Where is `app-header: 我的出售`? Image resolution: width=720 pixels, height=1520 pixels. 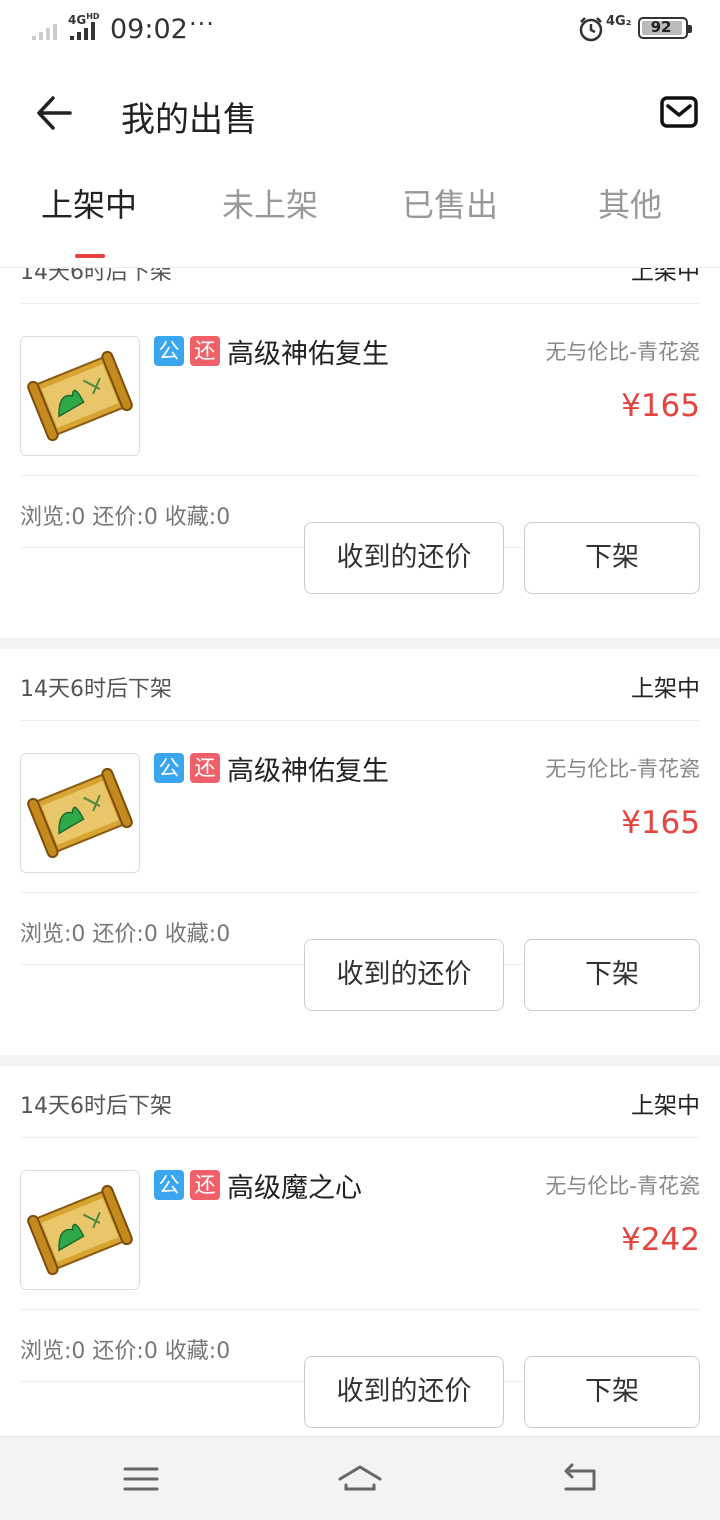 app-header: 我的出售 is located at coordinates (360, 114).